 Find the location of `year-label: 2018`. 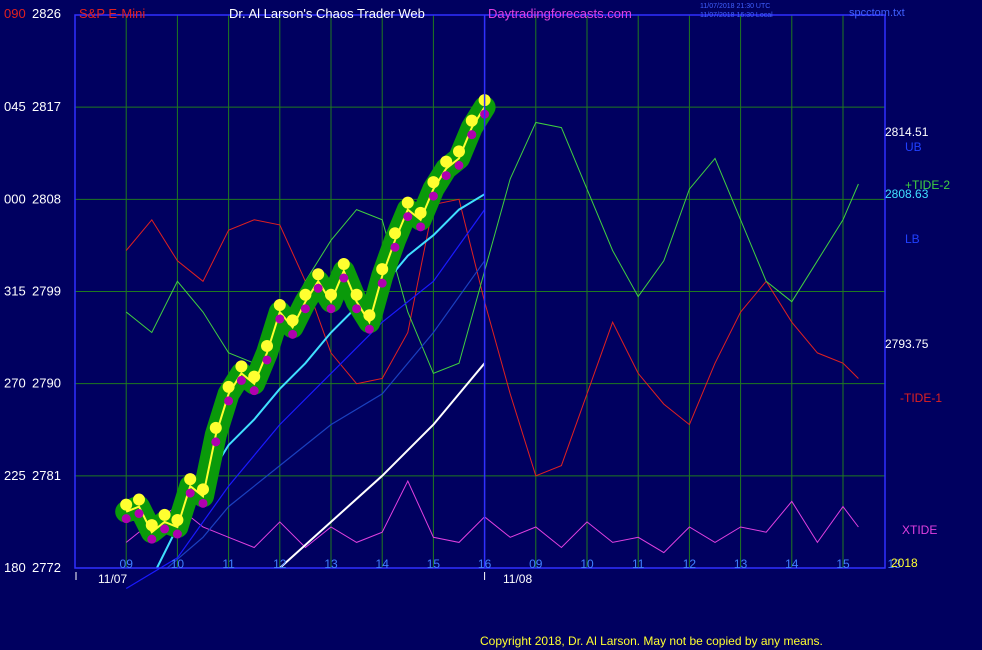

year-label: 2018 is located at coordinates (904, 563).